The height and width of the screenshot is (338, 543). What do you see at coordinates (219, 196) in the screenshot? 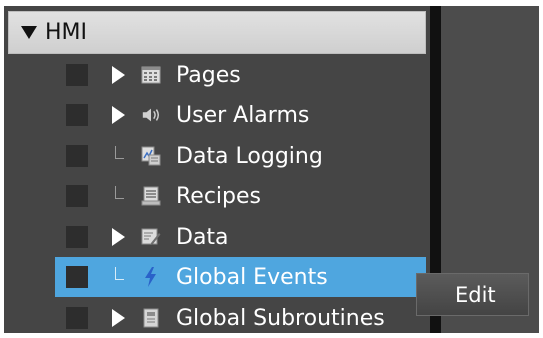
I see `tree-item-label: Recipes` at bounding box center [219, 196].